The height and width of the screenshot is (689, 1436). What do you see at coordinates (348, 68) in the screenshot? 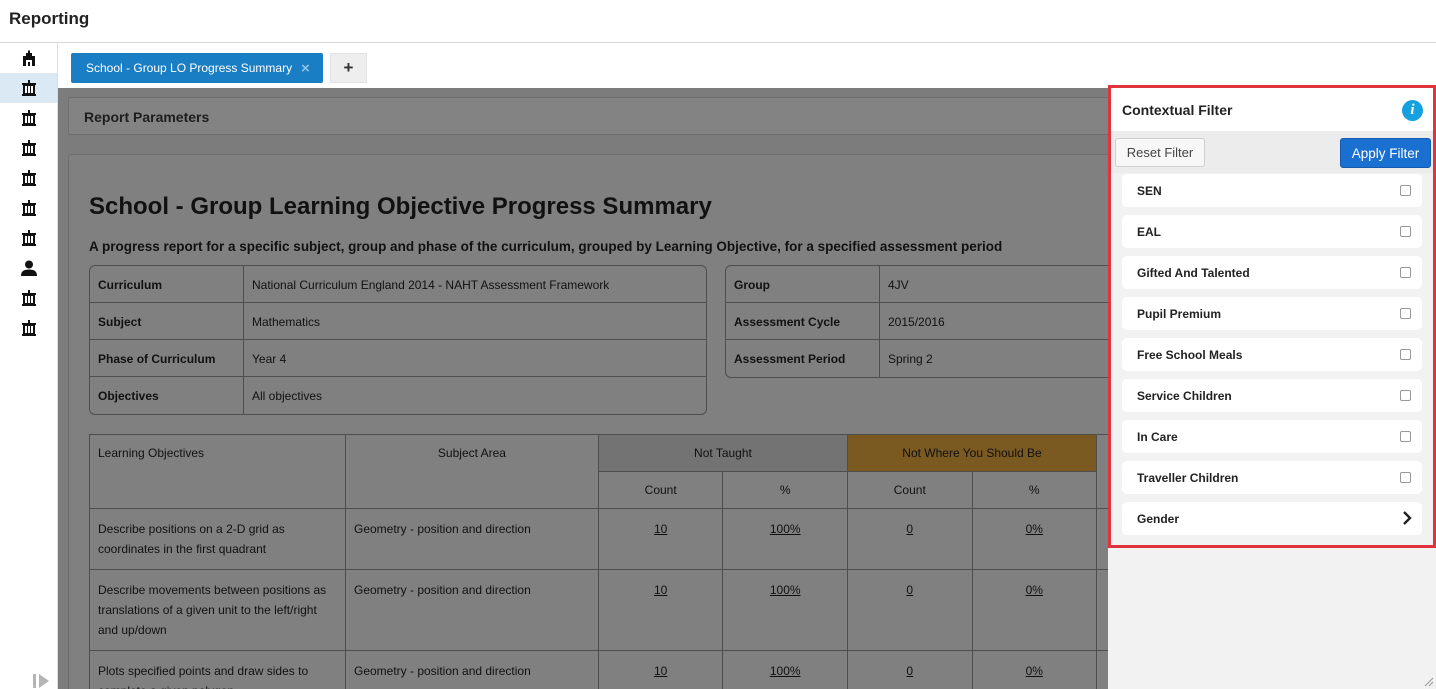
I see `add-tab-button: +` at bounding box center [348, 68].